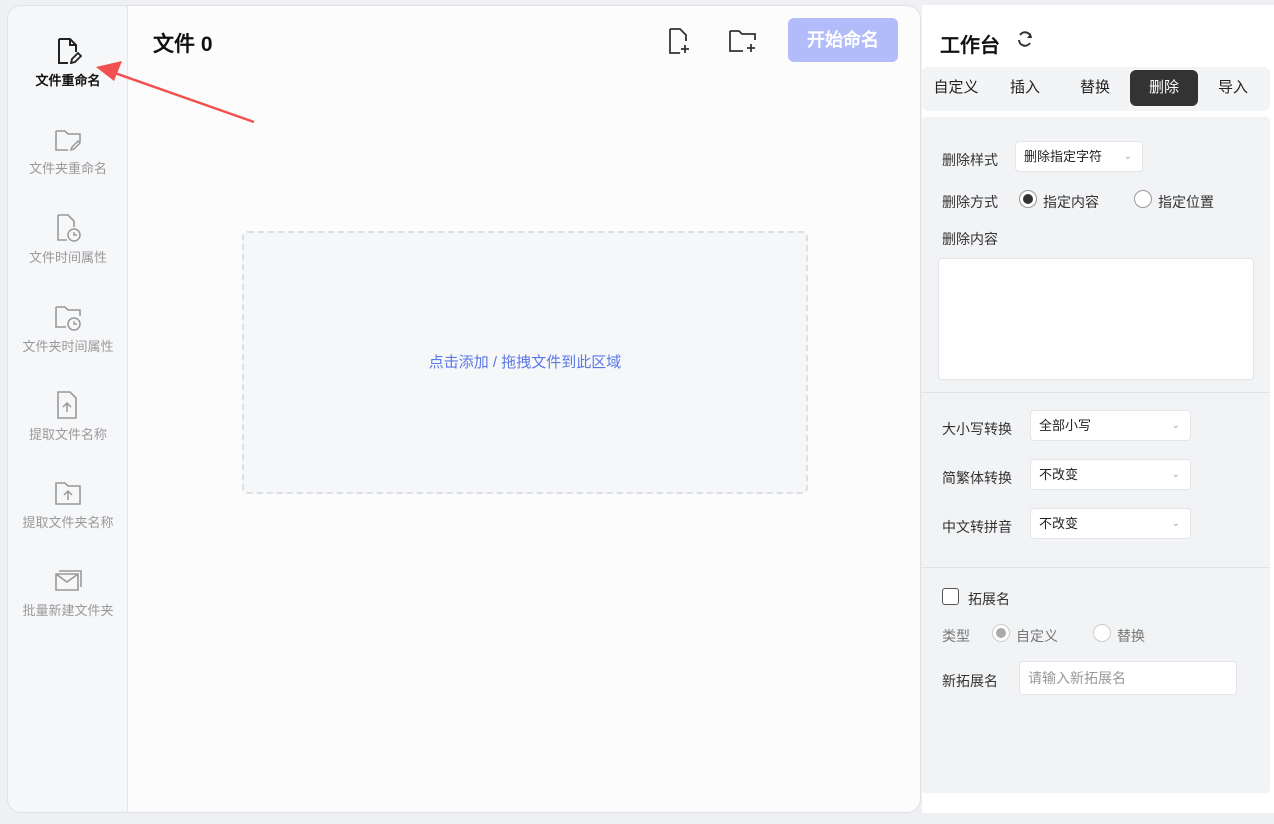 This screenshot has width=1274, height=824. Describe the element at coordinates (970, 202) in the screenshot. I see `delete-mode-label: 删除方式` at that location.